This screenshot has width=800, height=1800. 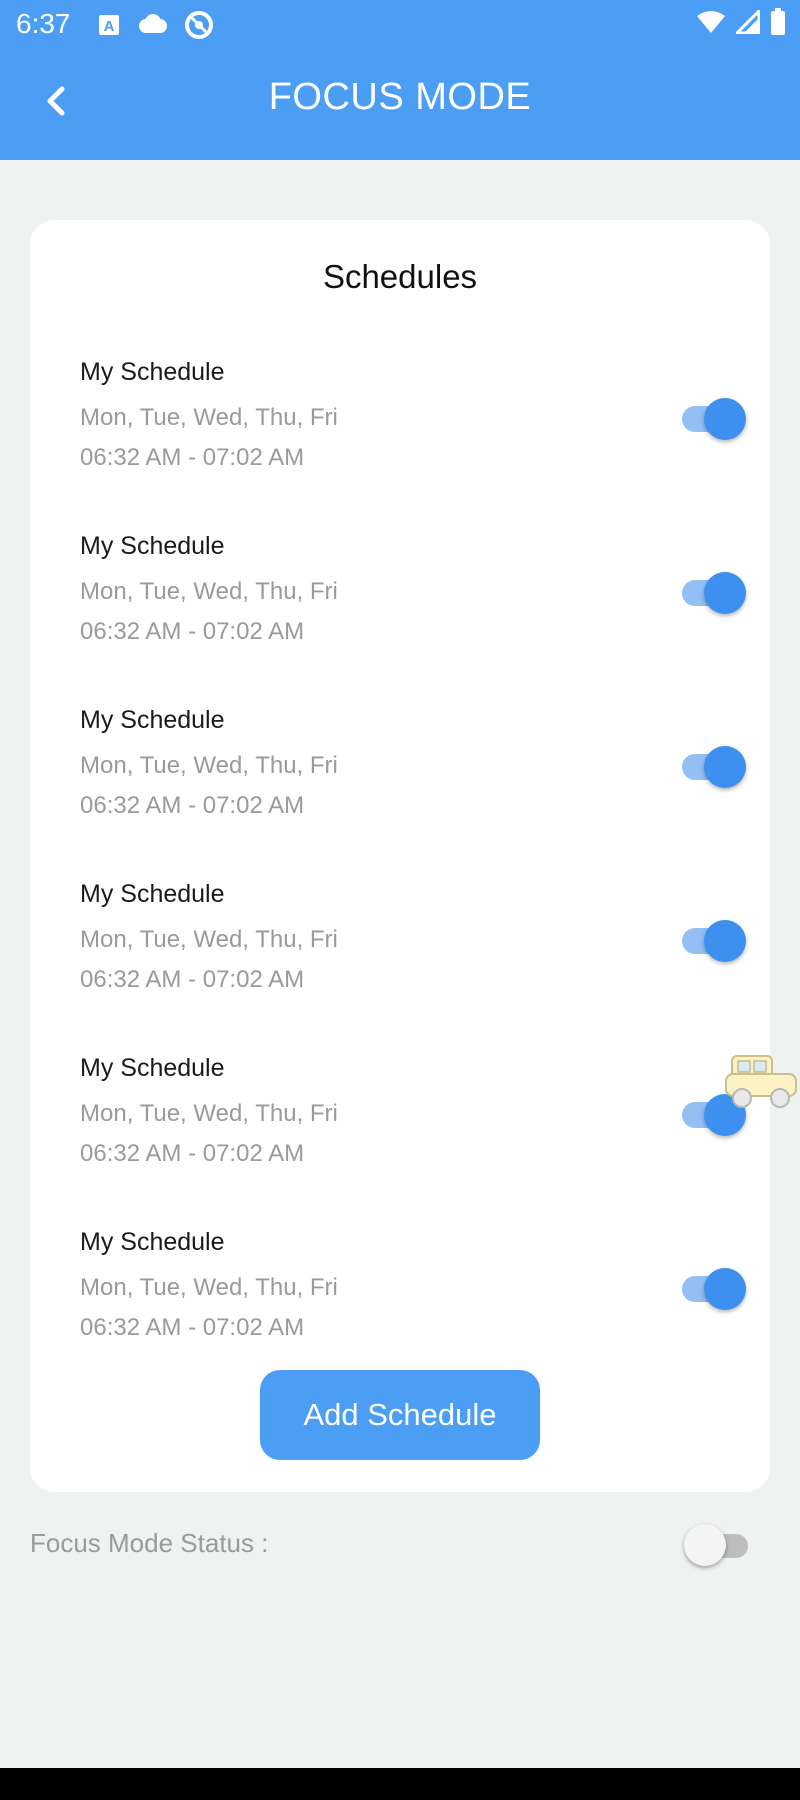 What do you see at coordinates (400, 97) in the screenshot?
I see `page-title: FOCUS MODE` at bounding box center [400, 97].